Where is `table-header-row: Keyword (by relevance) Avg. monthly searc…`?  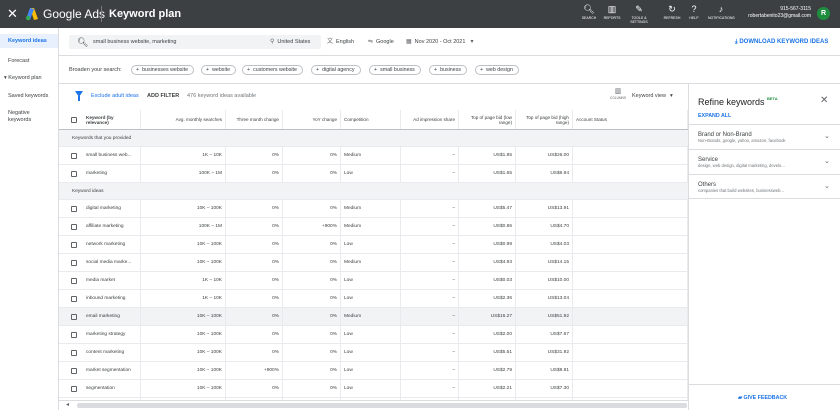
table-header-row: Keyword (by relevance) Avg. monthly searc… is located at coordinates (373, 120).